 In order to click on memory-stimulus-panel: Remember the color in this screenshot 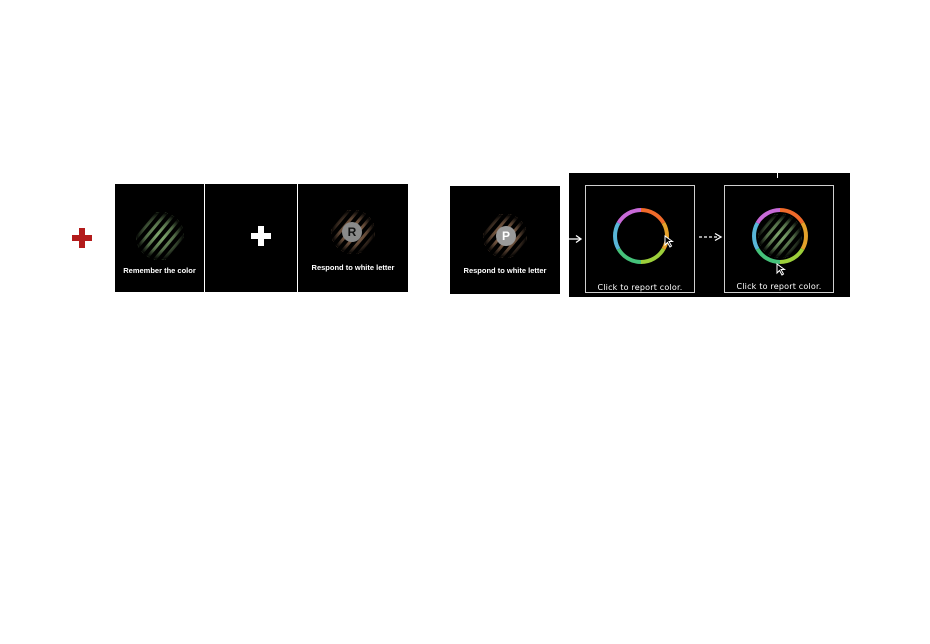, I will do `click(159, 238)`.